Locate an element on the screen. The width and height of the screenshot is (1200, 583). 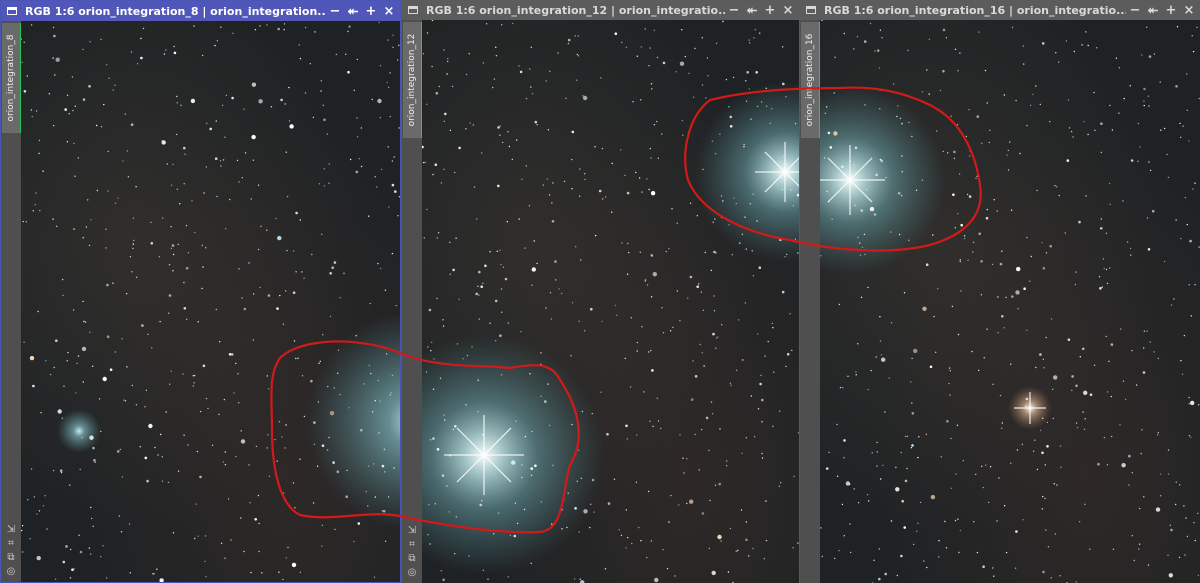
view-tab: orion_integration_16 is located at coordinates (811, 80).